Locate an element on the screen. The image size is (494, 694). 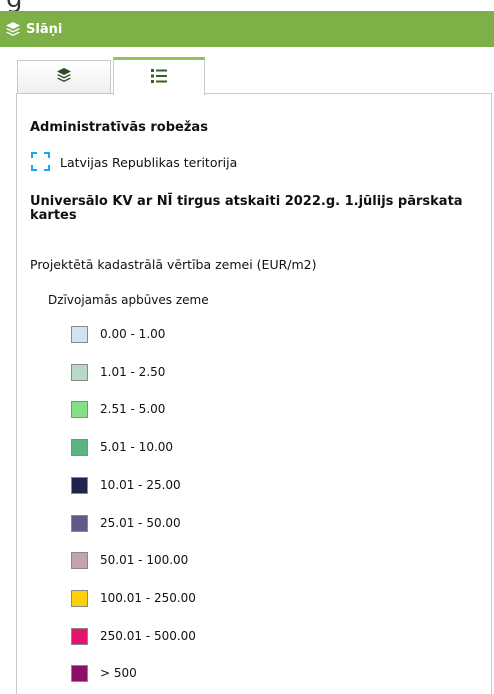
boundary-symbol-icon is located at coordinates (40, 161).